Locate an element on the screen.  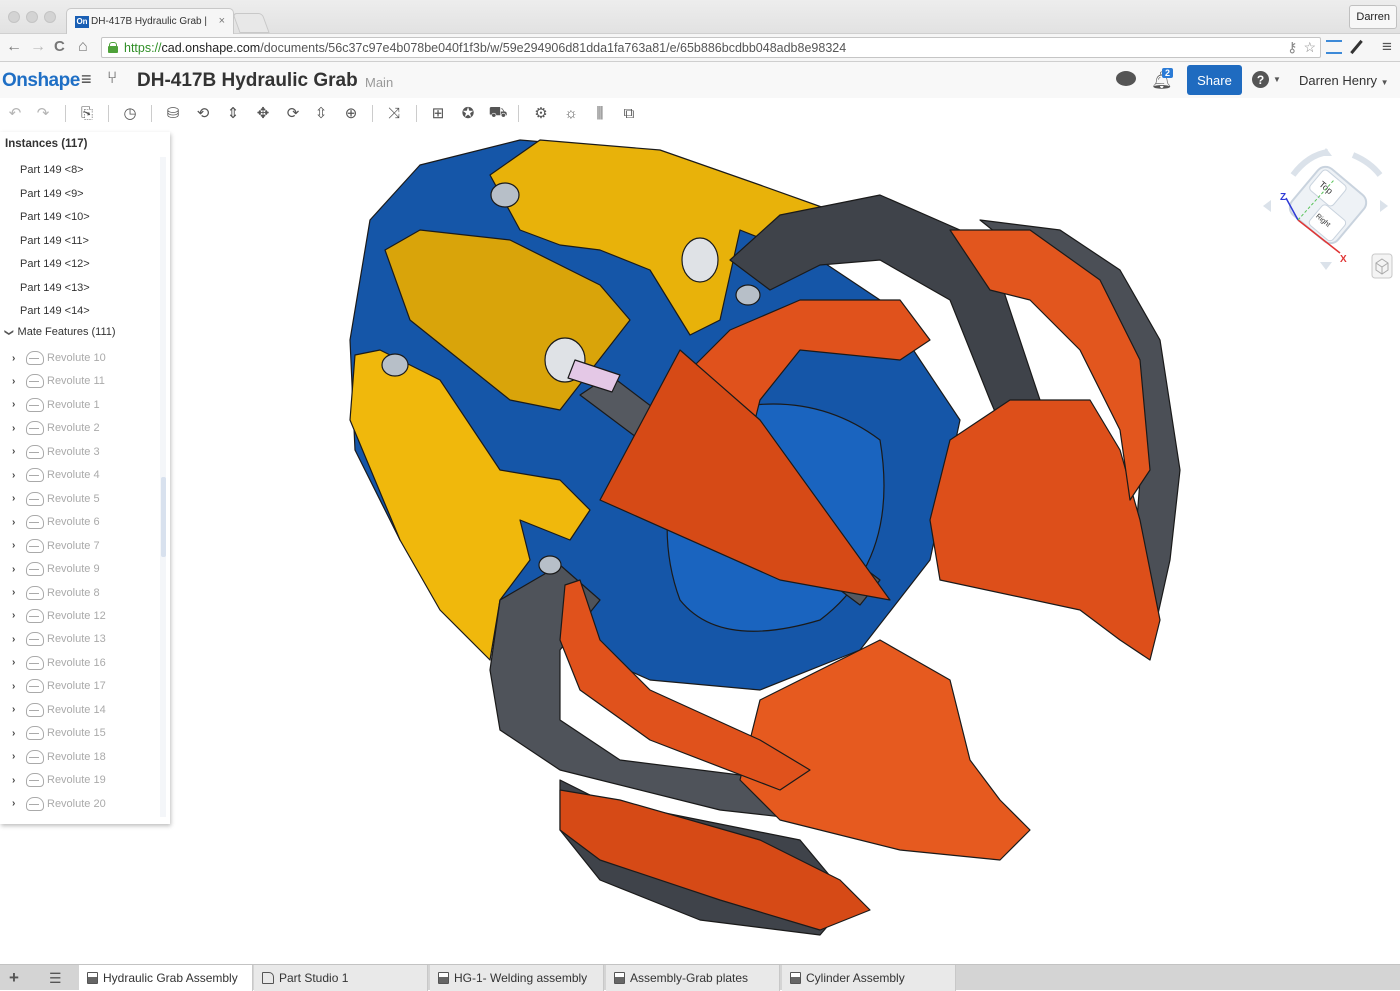
document-tab: Part Studio 1 is located at coordinates (341, 978).